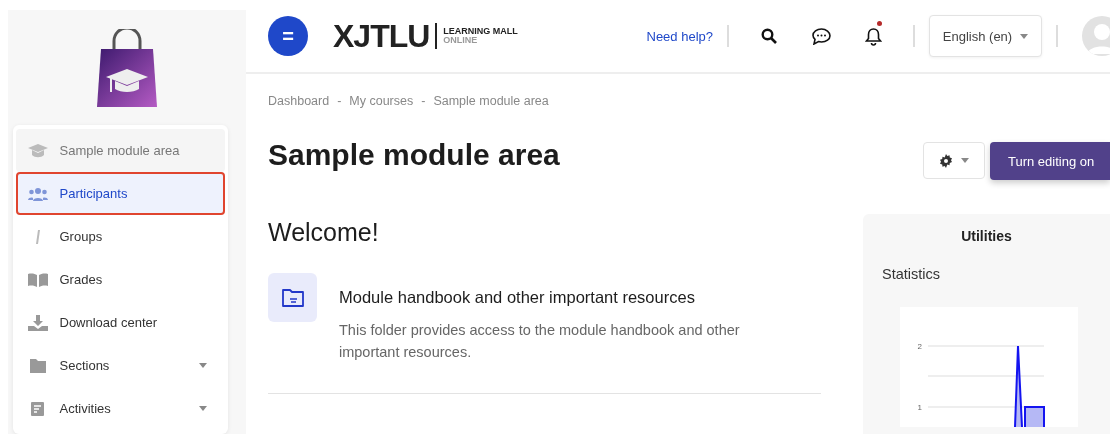 This screenshot has width=1110, height=434. What do you see at coordinates (120, 150) in the screenshot?
I see `sidebar-item: Sample module area` at bounding box center [120, 150].